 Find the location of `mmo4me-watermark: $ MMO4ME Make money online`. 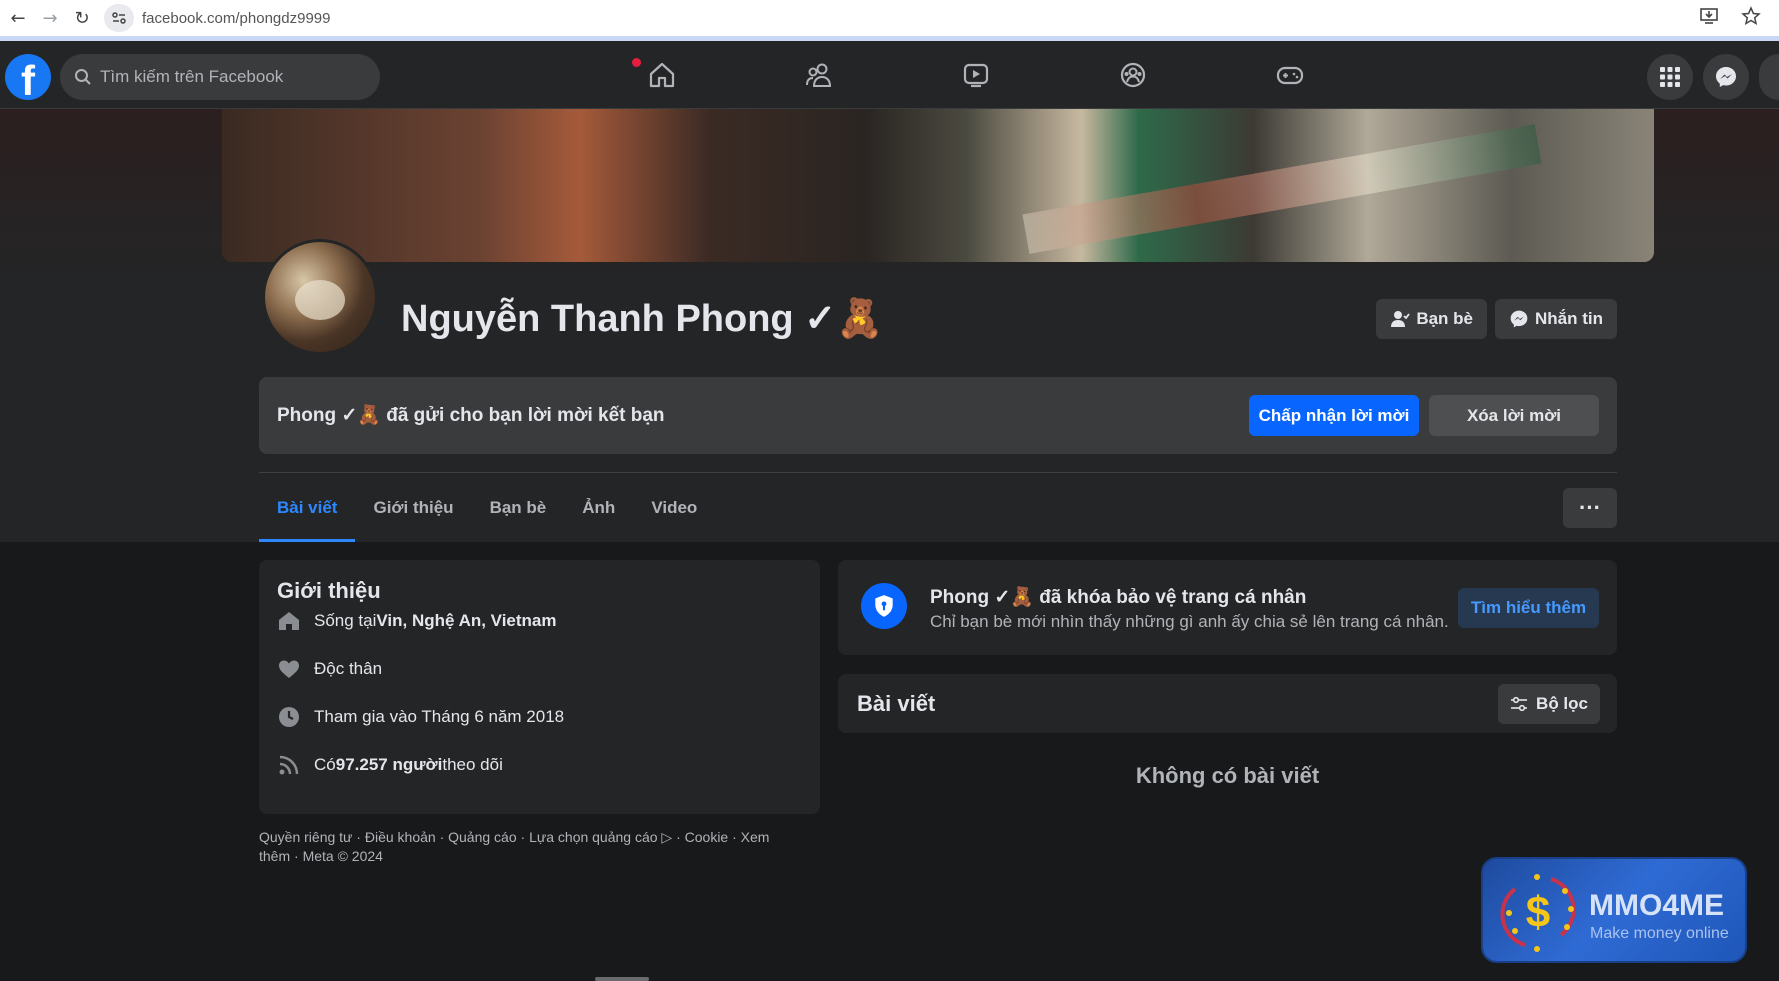

mmo4me-watermark: $ MMO4ME Make money online is located at coordinates (1614, 910).